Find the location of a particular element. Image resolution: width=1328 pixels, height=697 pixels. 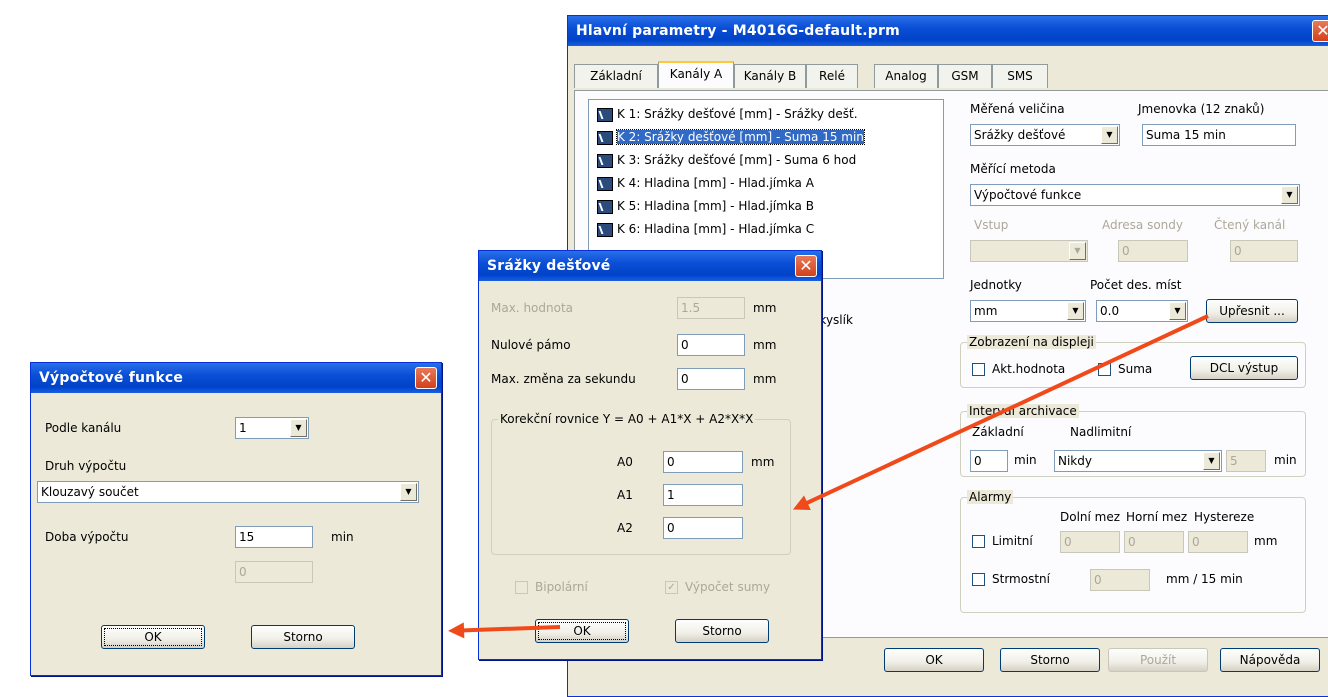

by-channel-select: 1 ▼ is located at coordinates (272, 428).